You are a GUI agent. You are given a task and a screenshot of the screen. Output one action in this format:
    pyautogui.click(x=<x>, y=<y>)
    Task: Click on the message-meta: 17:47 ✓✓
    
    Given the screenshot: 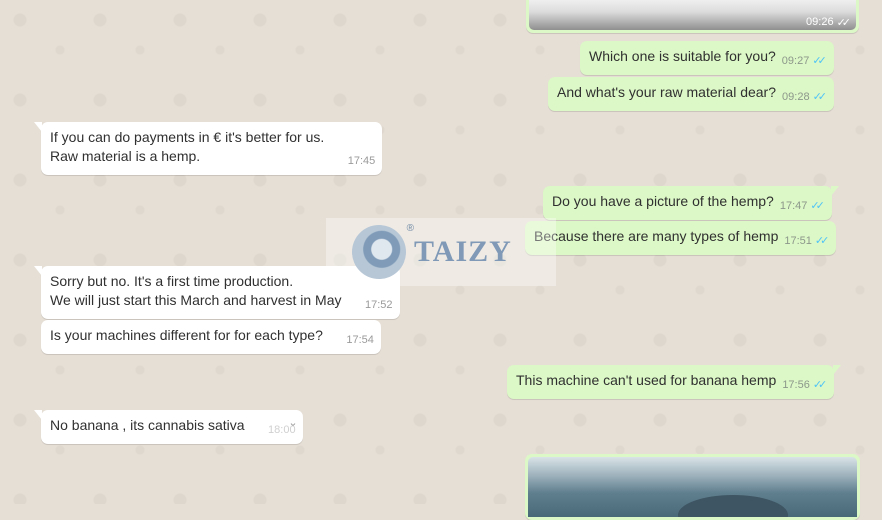 What is the action you would take?
    pyautogui.click(x=802, y=206)
    